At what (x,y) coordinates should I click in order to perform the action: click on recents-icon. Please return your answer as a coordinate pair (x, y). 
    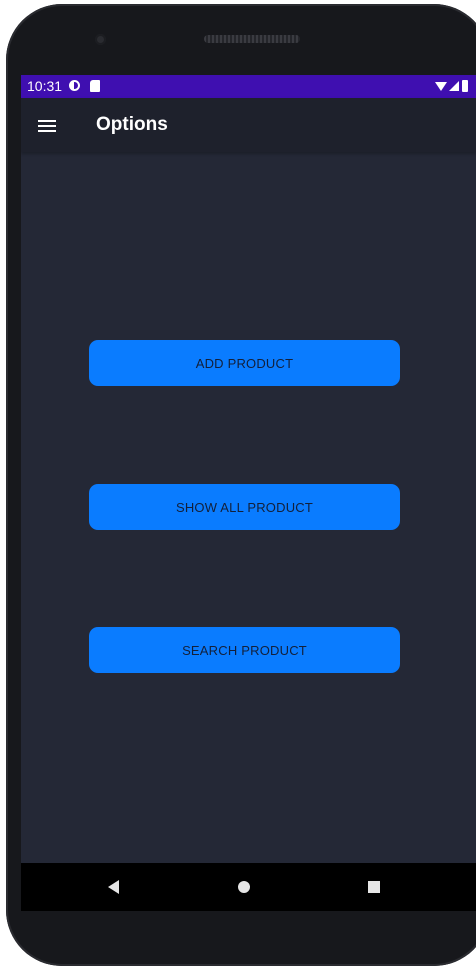
    Looking at the image, I should click on (374, 887).